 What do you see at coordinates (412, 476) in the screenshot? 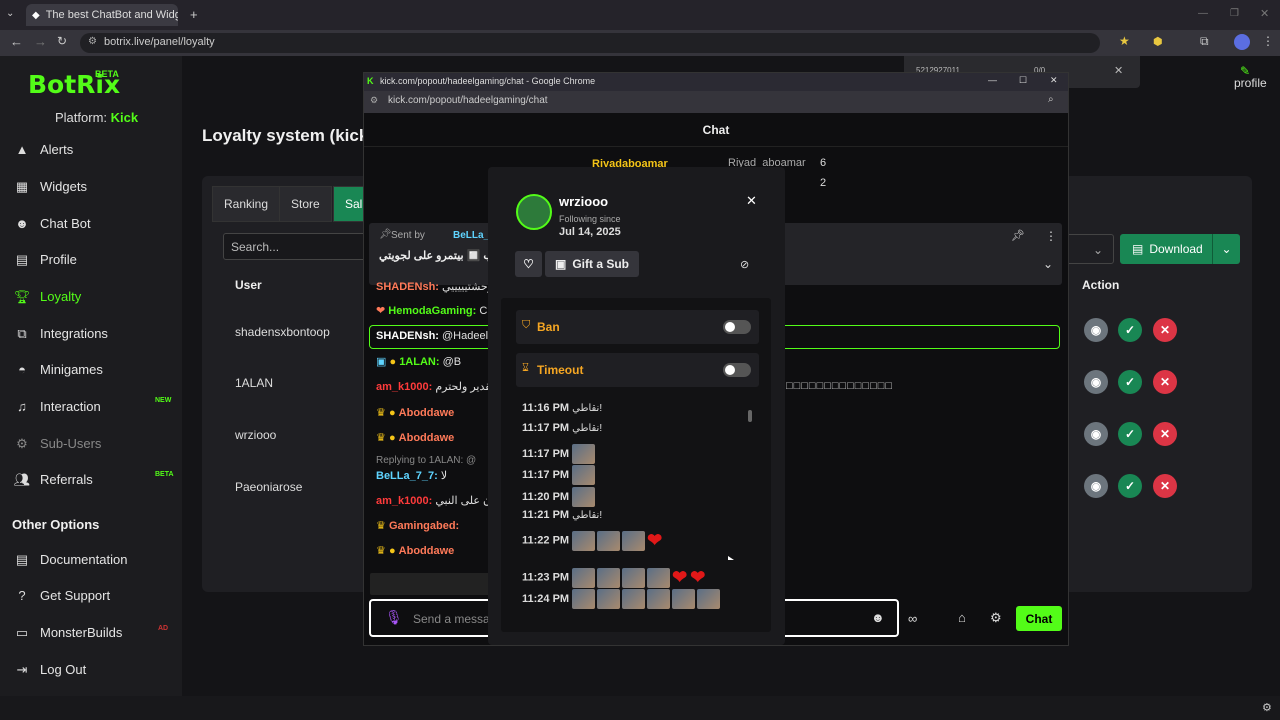
I see `chat-message: BeLLa_7_7: لا` at bounding box center [412, 476].